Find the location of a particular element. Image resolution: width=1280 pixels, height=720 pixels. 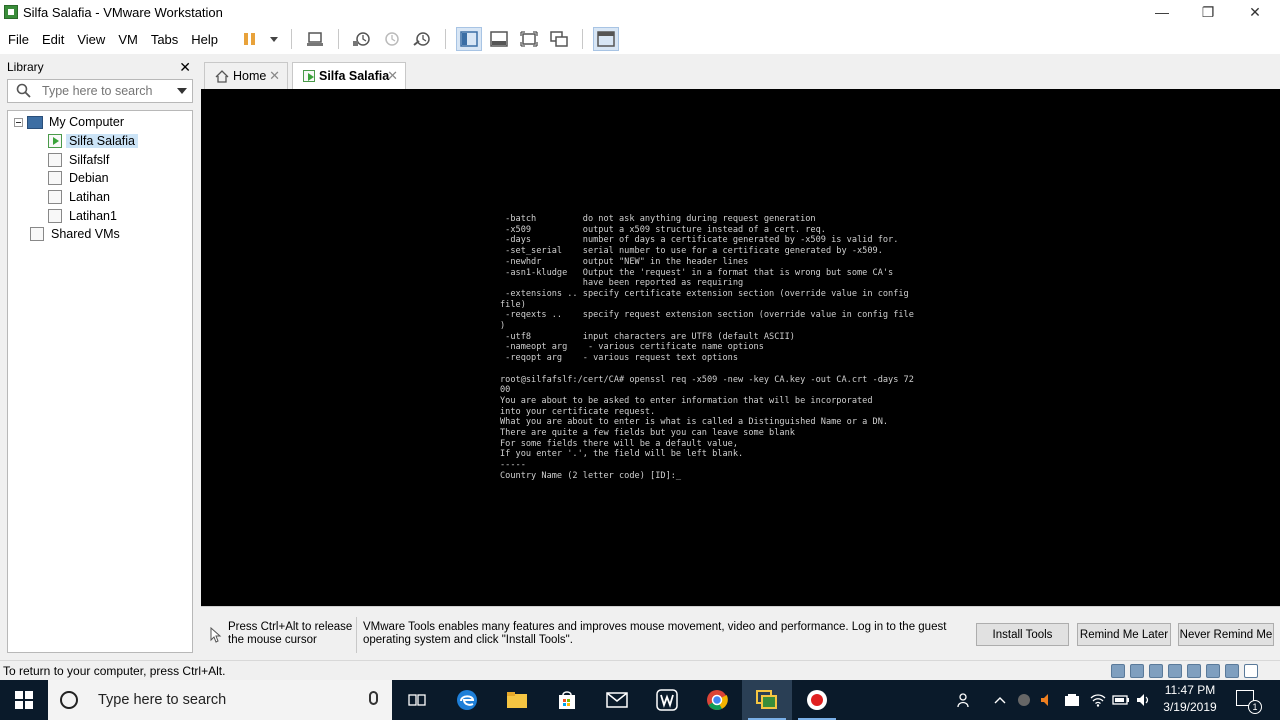

hard-disk-icon is located at coordinates (1118, 671).